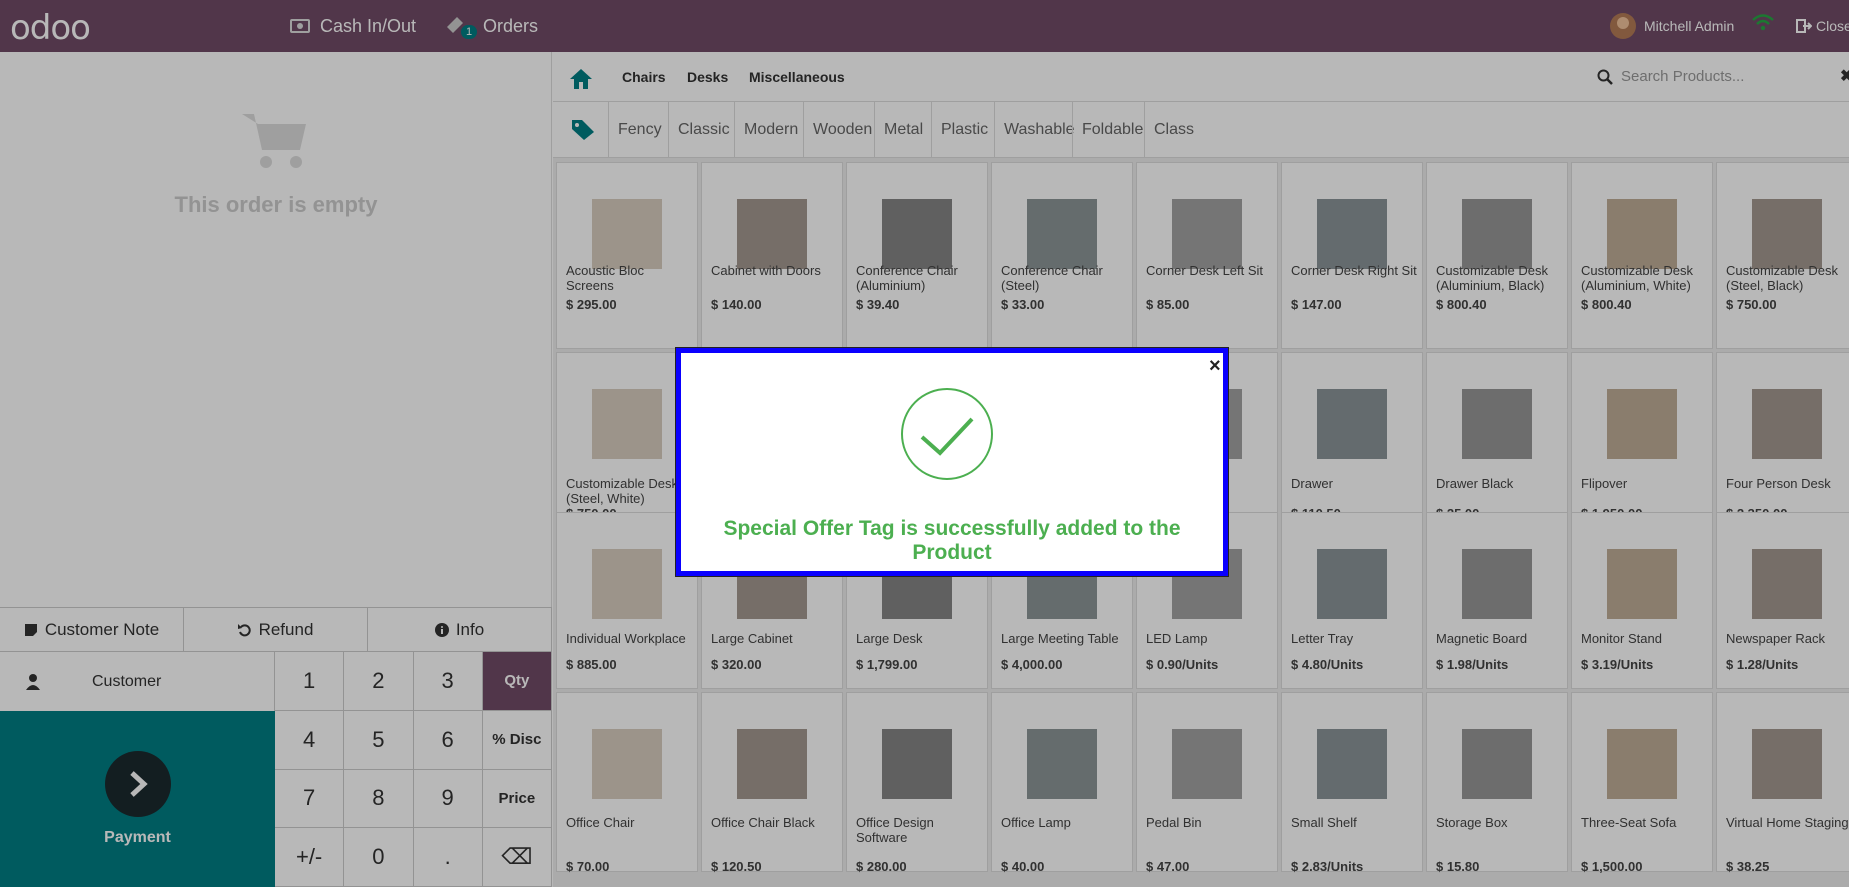 Image resolution: width=1849 pixels, height=887 pixels. I want to click on close-icon: ×, so click(1215, 366).